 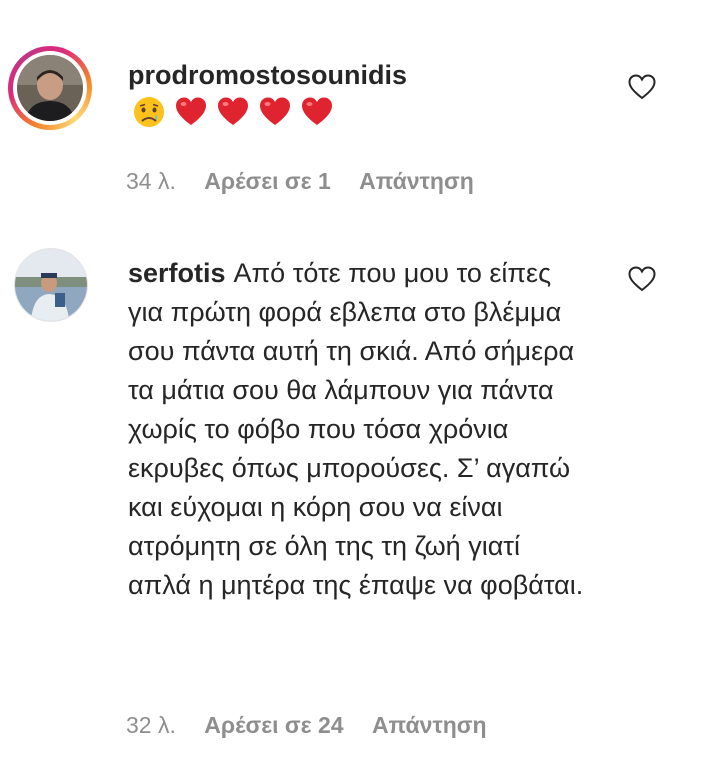 What do you see at coordinates (177, 273) in the screenshot?
I see `comment-username: serfotis` at bounding box center [177, 273].